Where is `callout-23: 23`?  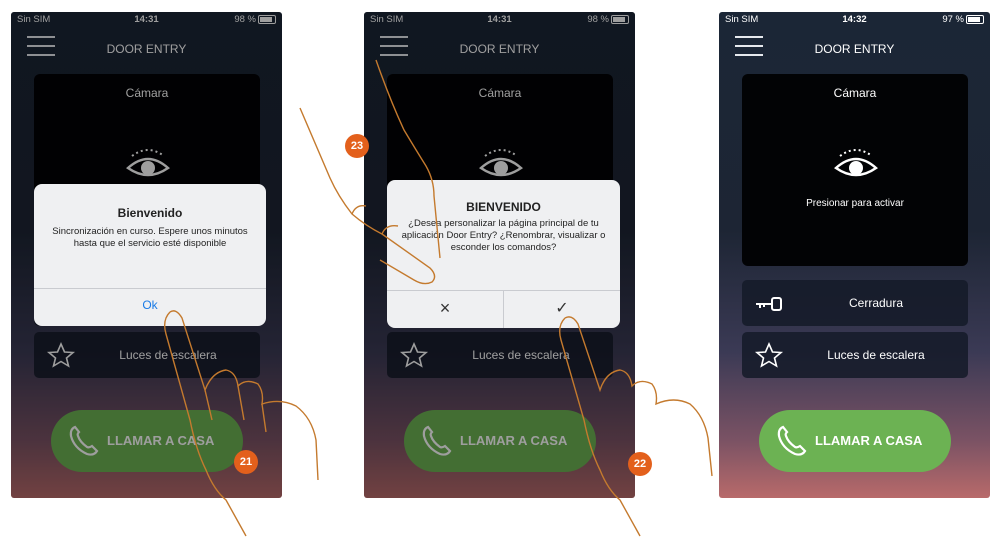 callout-23: 23 is located at coordinates (357, 146).